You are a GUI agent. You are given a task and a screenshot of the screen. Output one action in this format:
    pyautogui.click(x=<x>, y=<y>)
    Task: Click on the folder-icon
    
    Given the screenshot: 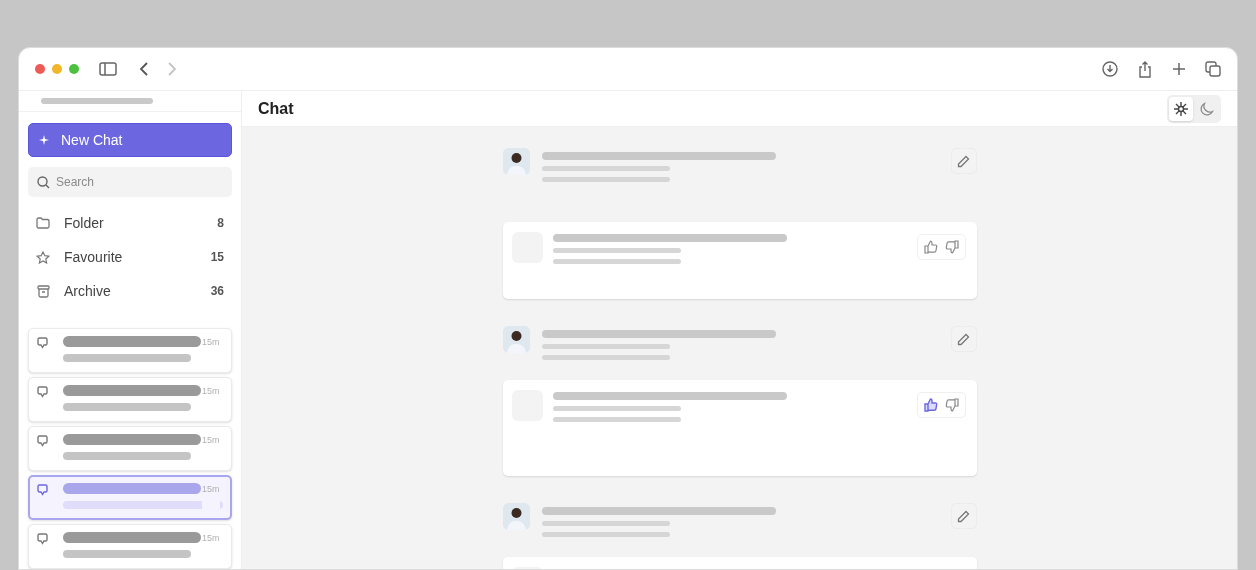 What is the action you would take?
    pyautogui.click(x=43, y=223)
    